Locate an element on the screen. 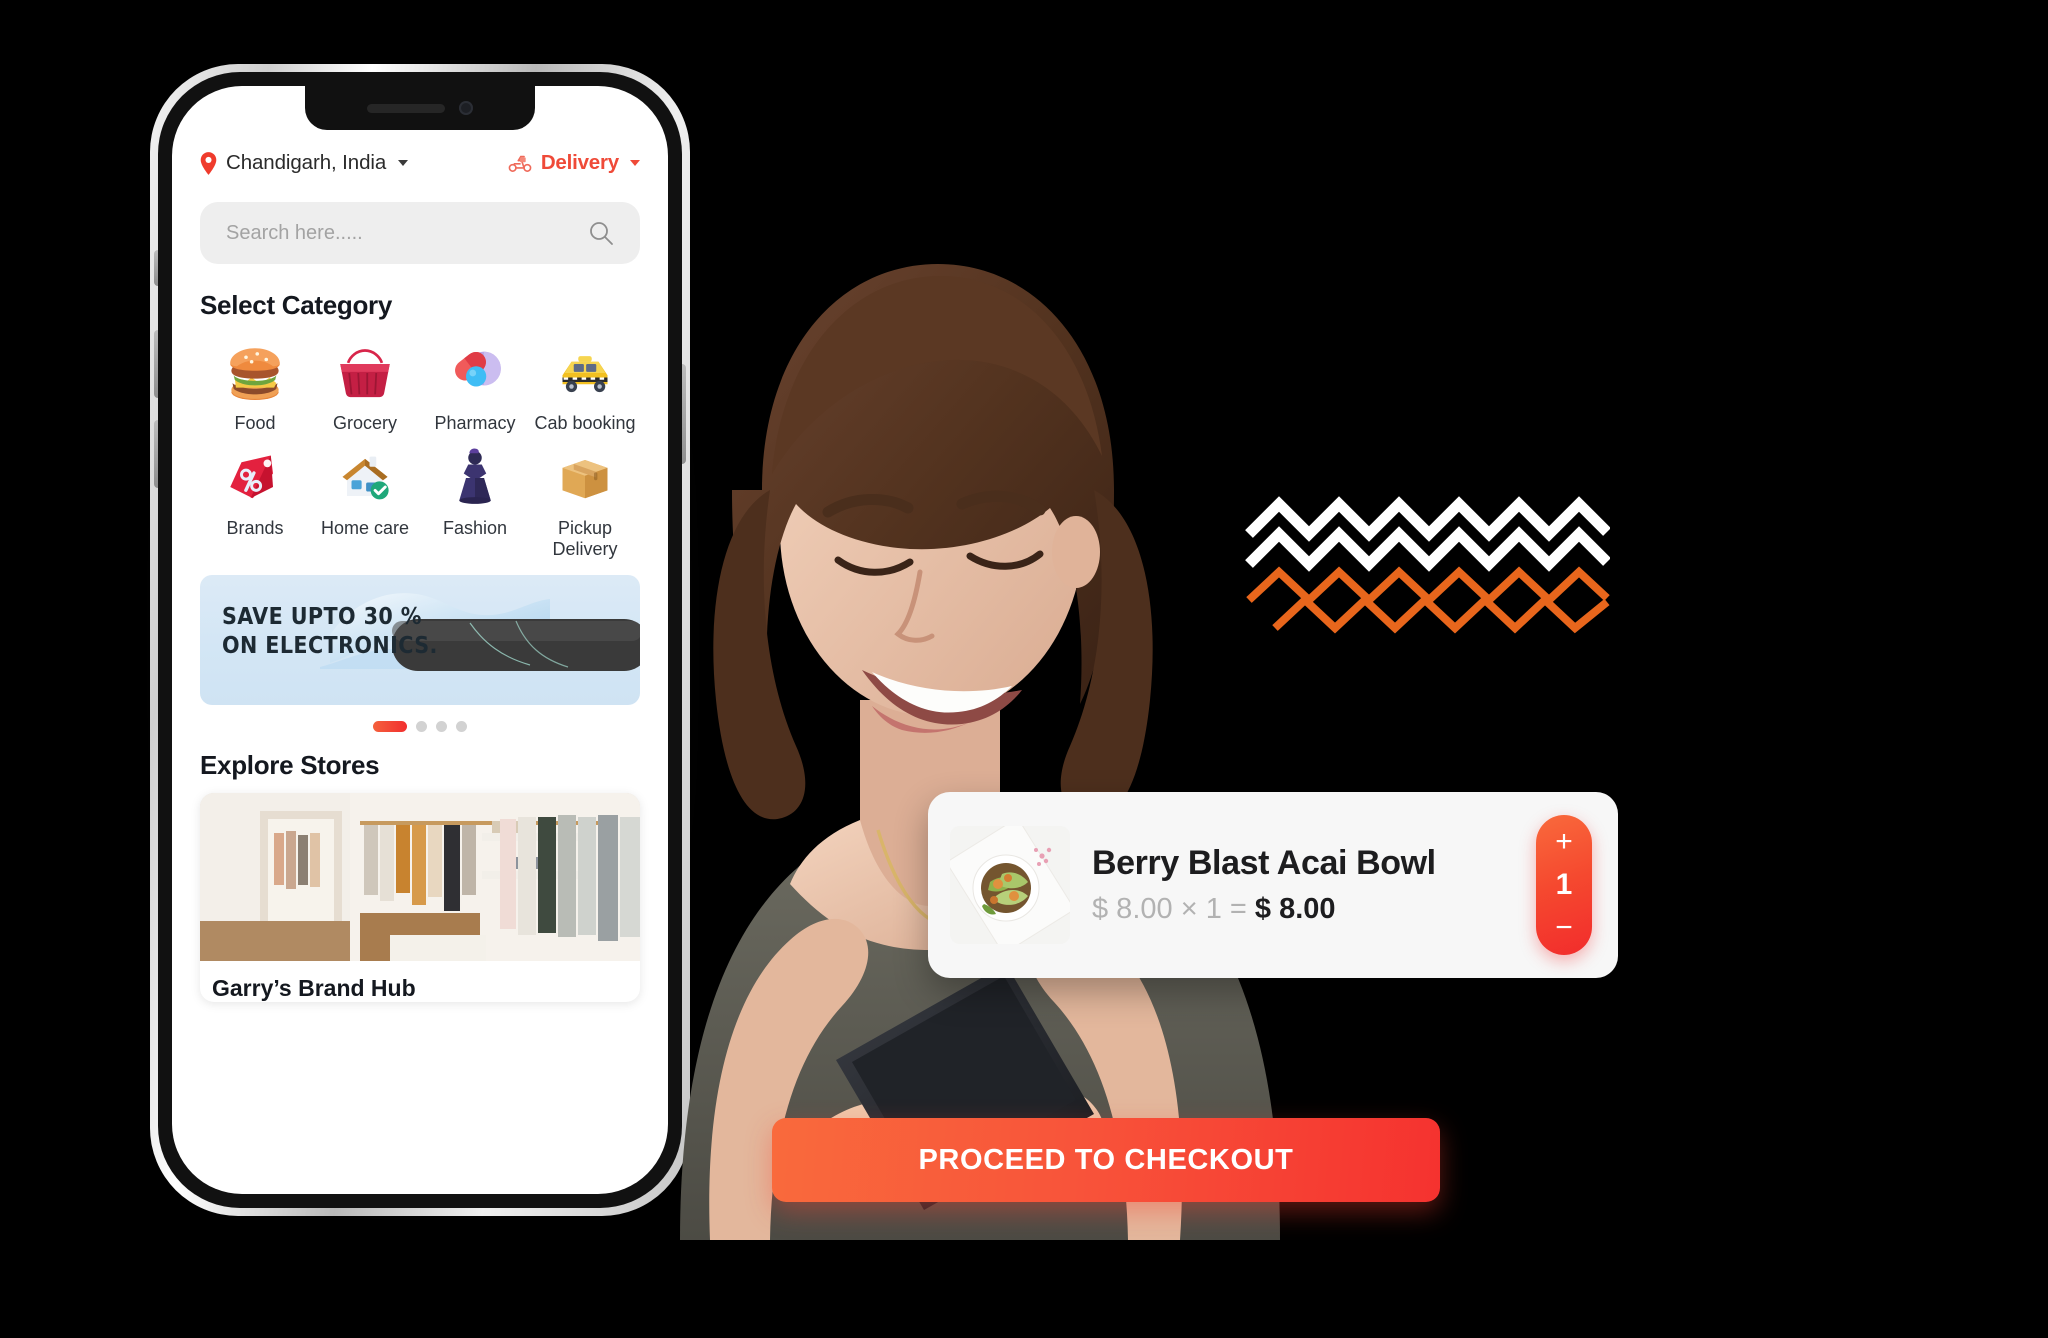 This screenshot has height=1338, width=2048. category-label: Home care is located at coordinates (365, 528).